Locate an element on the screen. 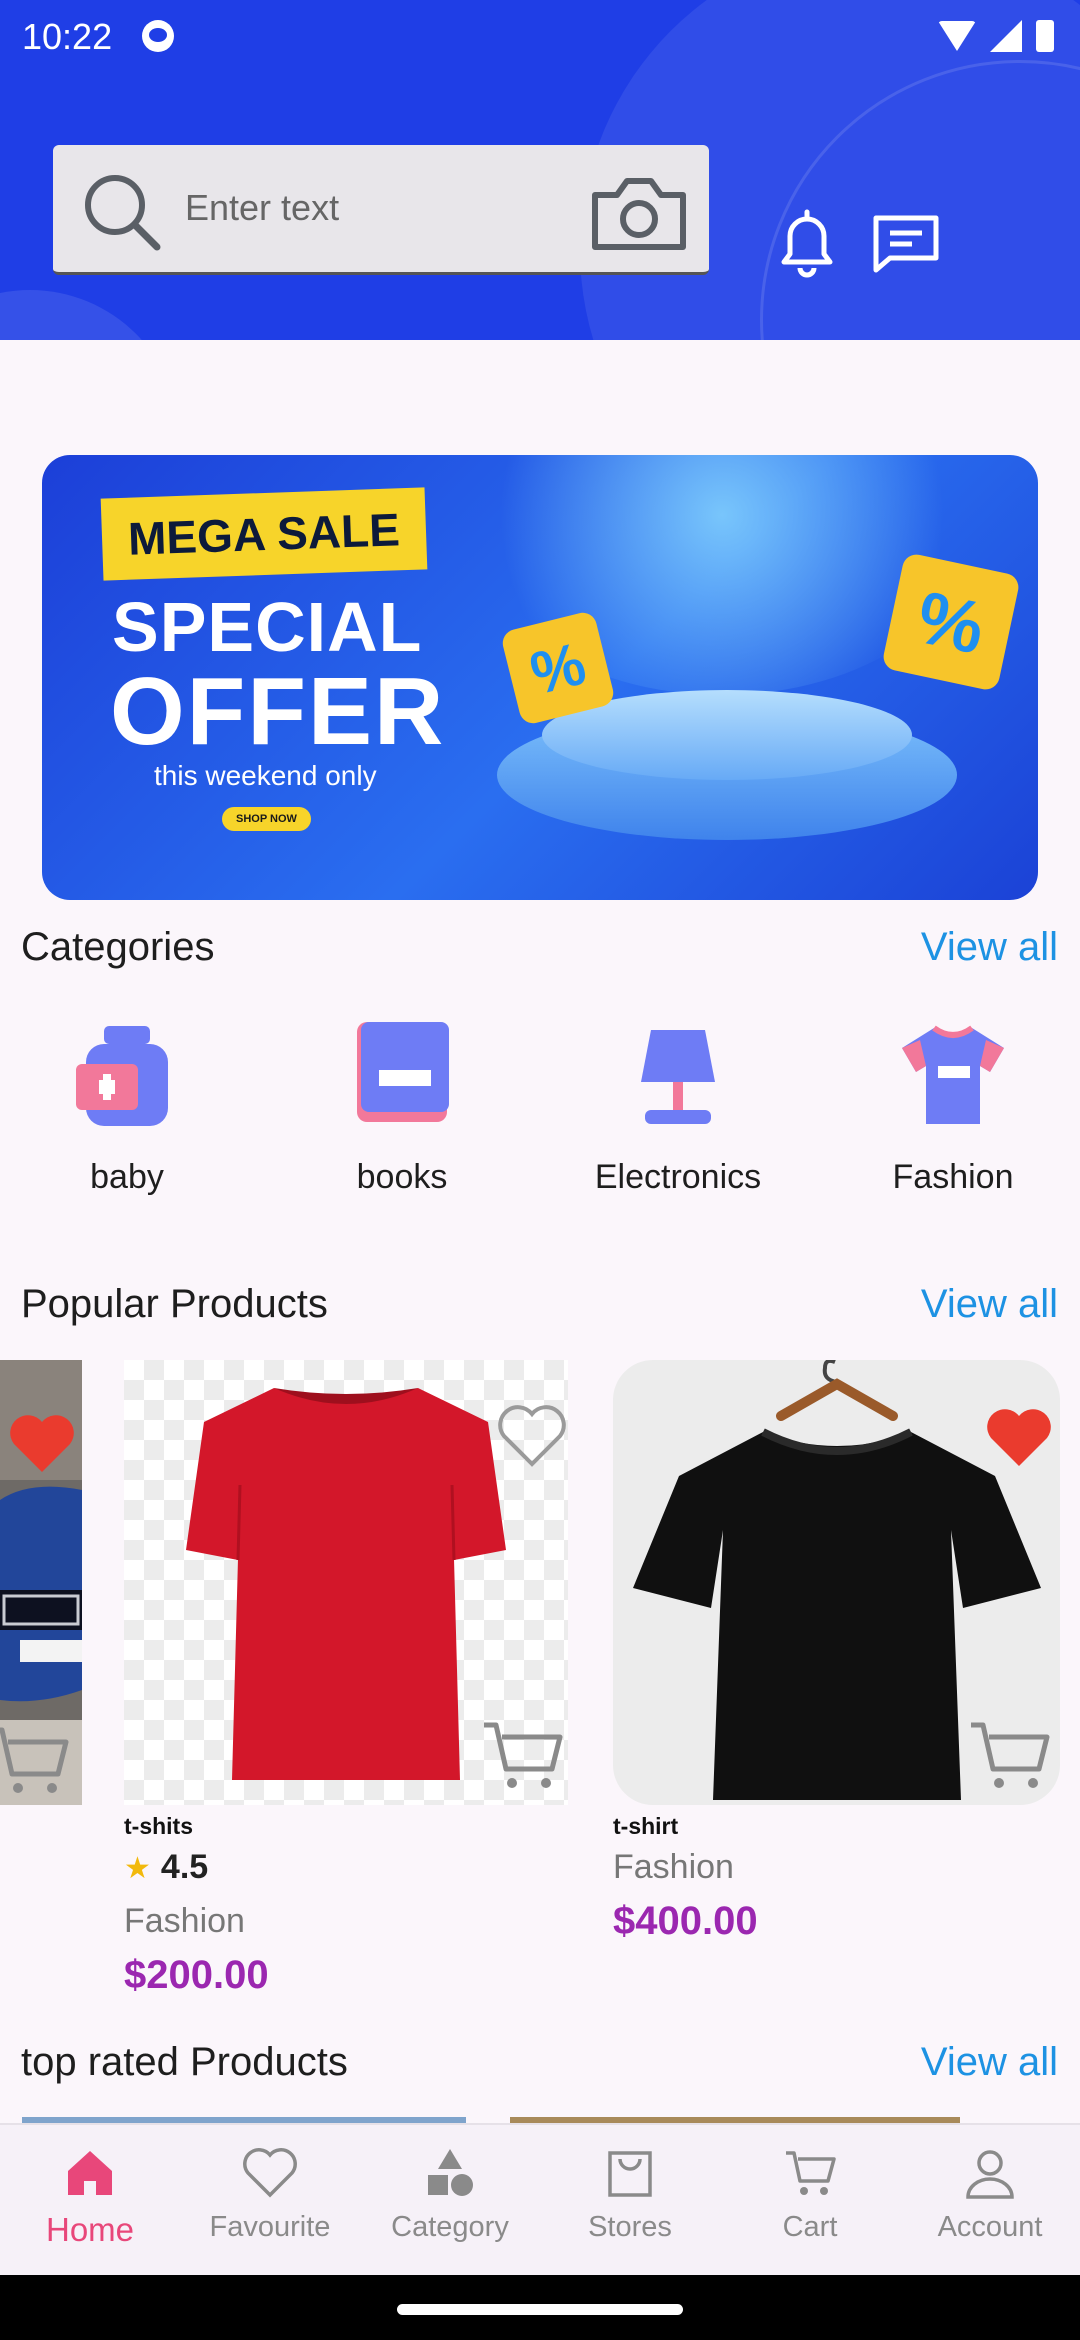  nav-item-home: Home is located at coordinates (90, 2205).